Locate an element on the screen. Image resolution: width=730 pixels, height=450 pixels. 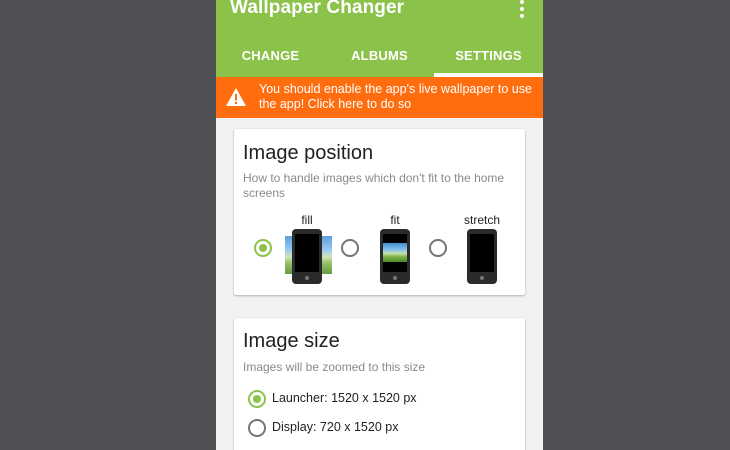
warning-icon is located at coordinates (236, 97).